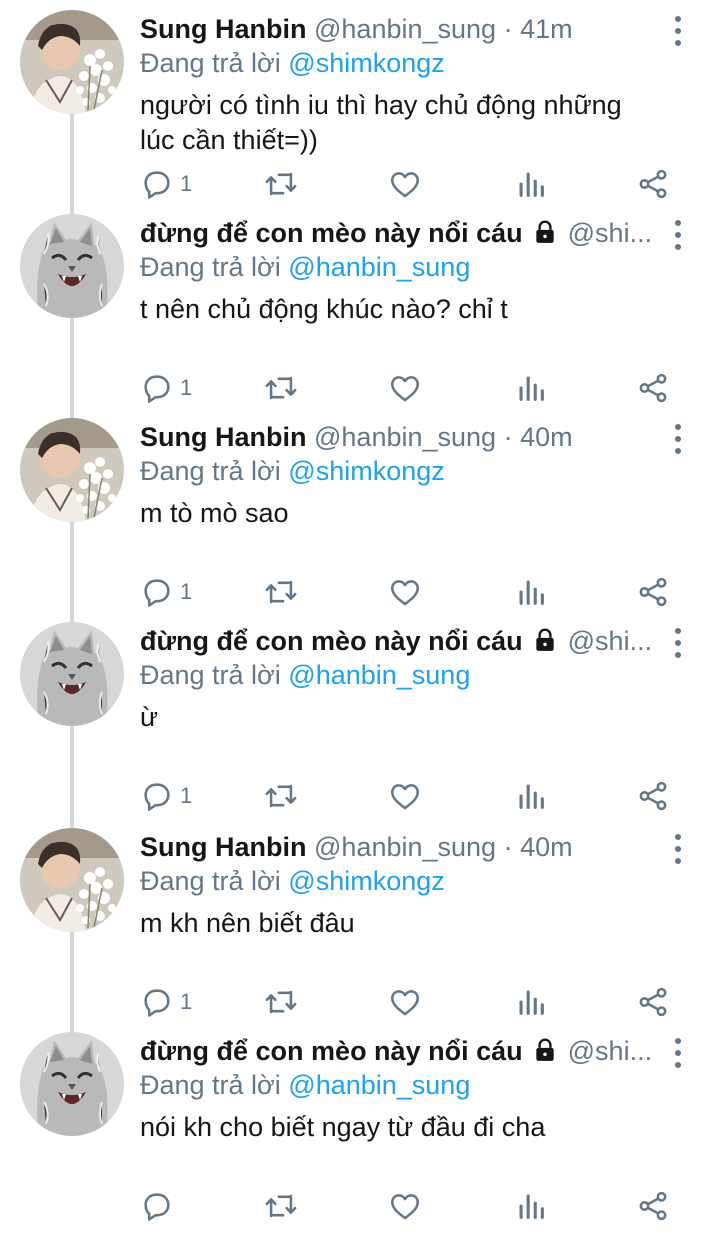  What do you see at coordinates (343, 1127) in the screenshot?
I see `tweet-text: nói kh cho biết ngay từ đầu đi cha` at bounding box center [343, 1127].